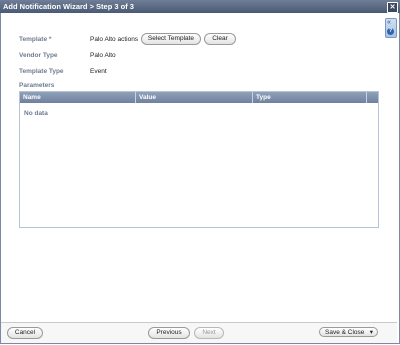 The width and height of the screenshot is (400, 345). What do you see at coordinates (37, 85) in the screenshot?
I see `parameters-label: Parameters` at bounding box center [37, 85].